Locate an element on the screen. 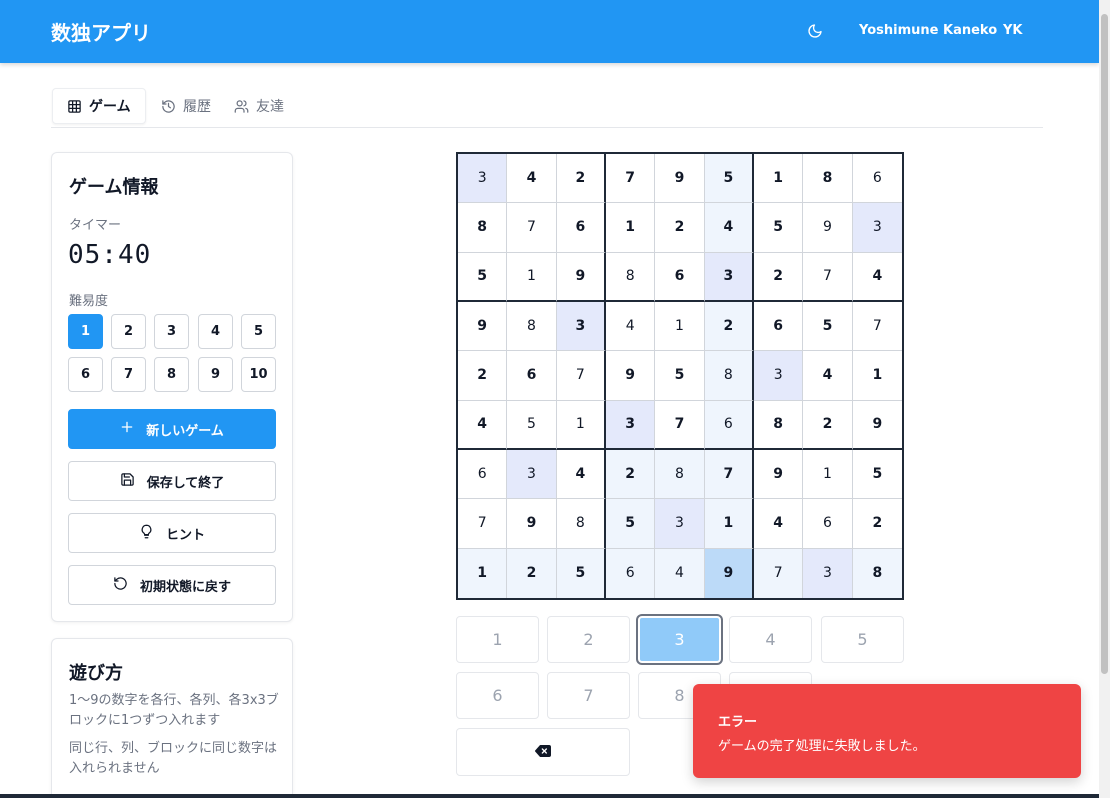 The width and height of the screenshot is (1110, 798). difficulty-button: 7 is located at coordinates (128, 374).